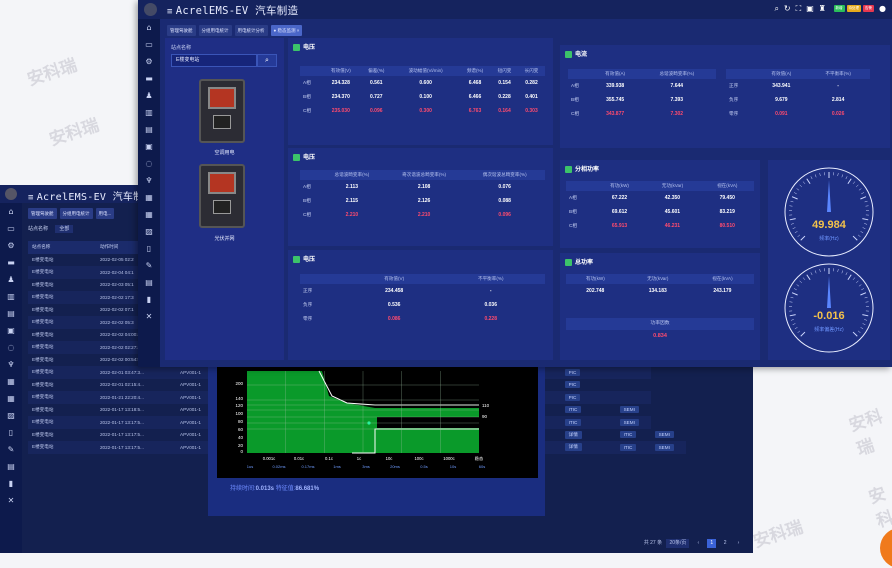  Describe the element at coordinates (810, 8) in the screenshot. I see `qr-icon: ▣` at that location.